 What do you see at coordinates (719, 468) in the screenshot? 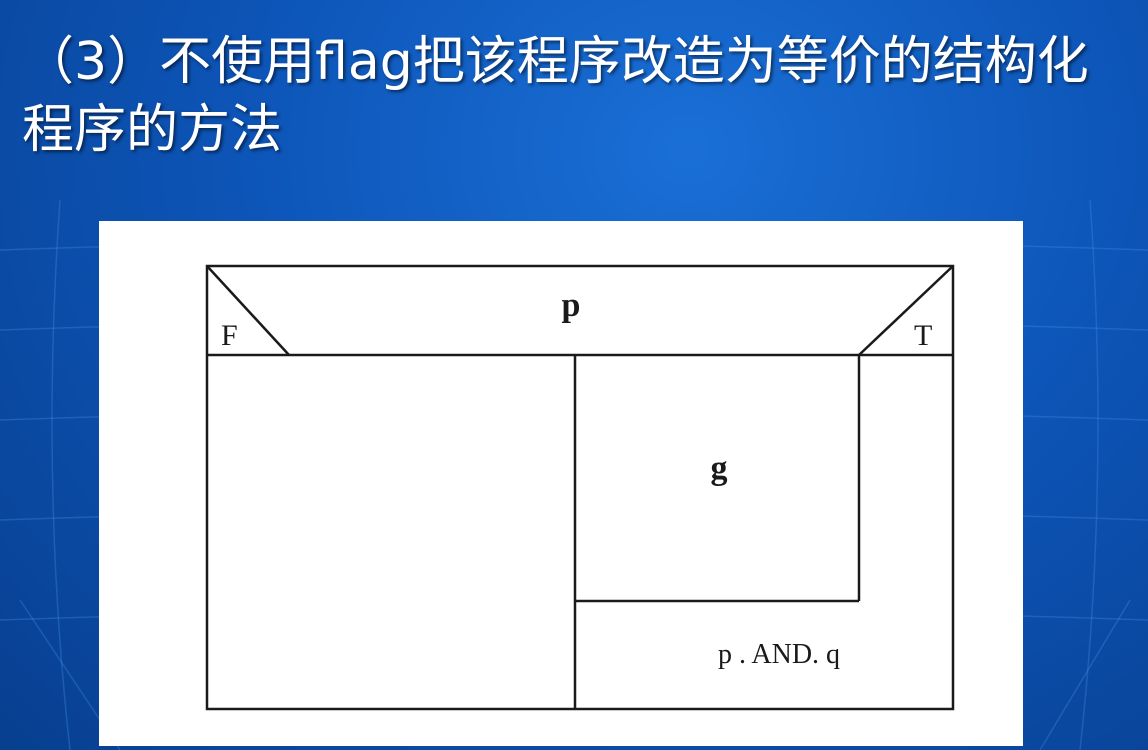
I see `loop-body-label: g` at bounding box center [719, 468].